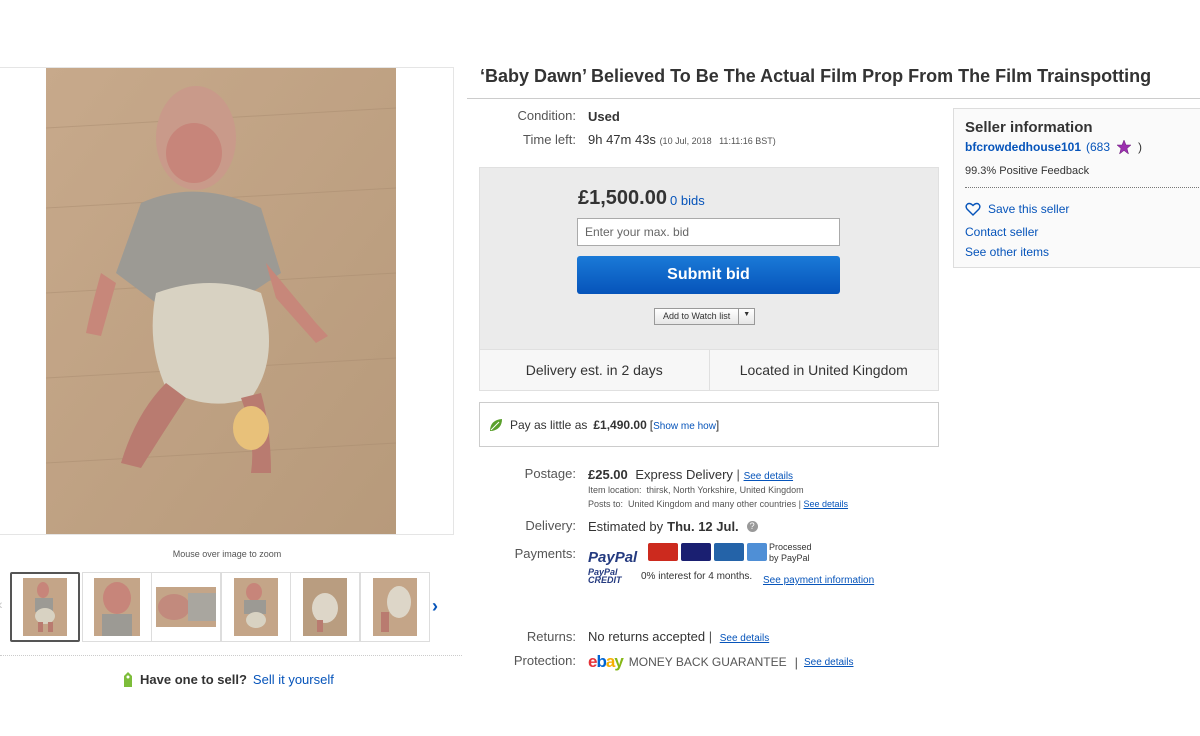  What do you see at coordinates (549, 139) in the screenshot?
I see `time-left-label: Time left:` at bounding box center [549, 139].